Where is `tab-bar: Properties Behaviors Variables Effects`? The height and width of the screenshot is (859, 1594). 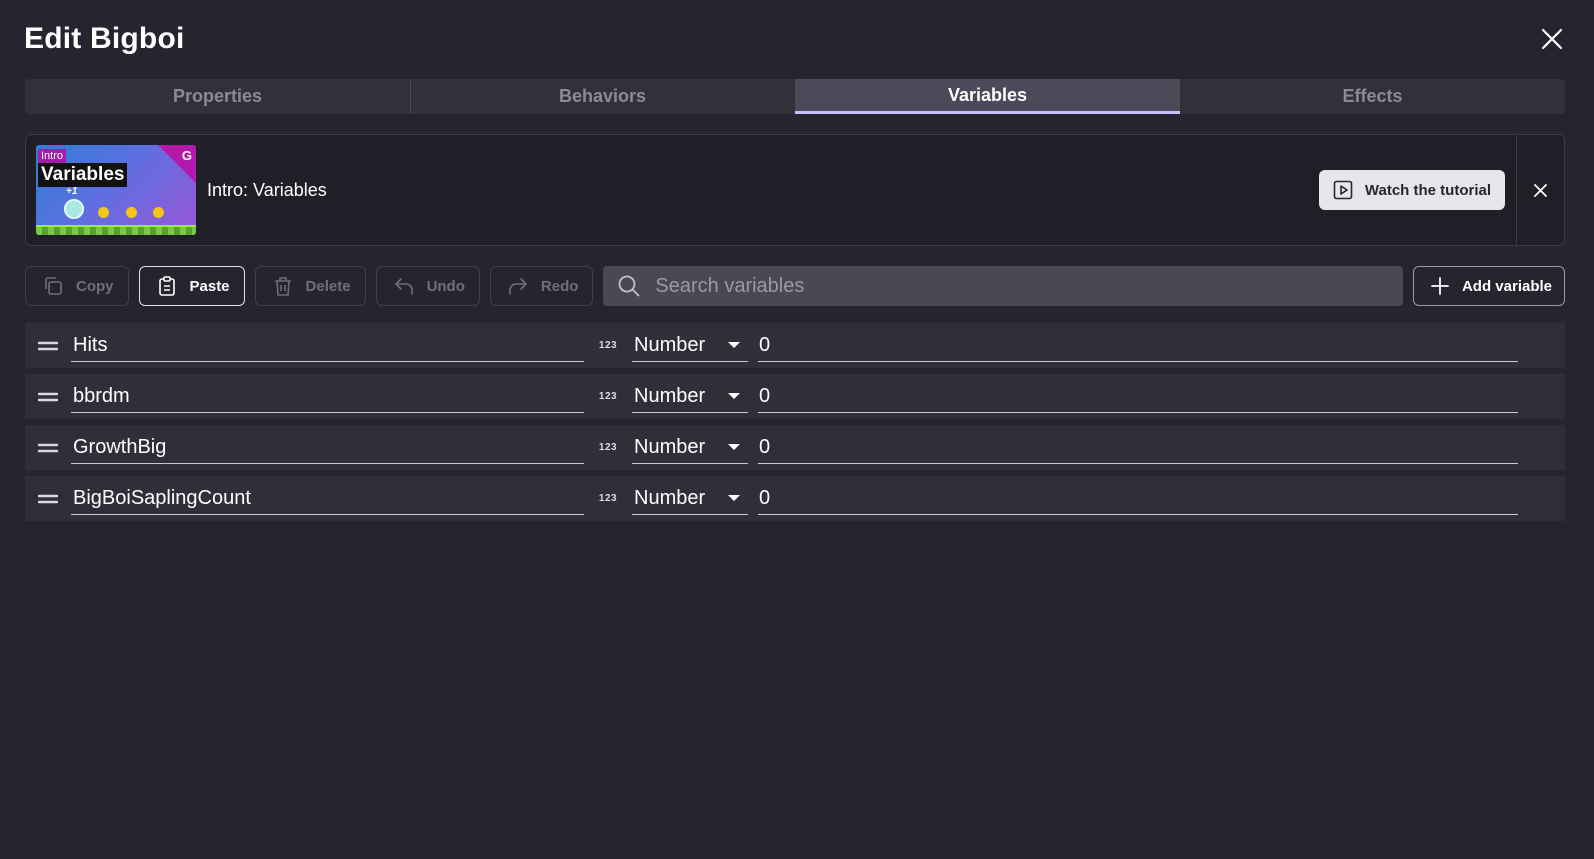
tab-bar: Properties Behaviors Variables Effects is located at coordinates (795, 96).